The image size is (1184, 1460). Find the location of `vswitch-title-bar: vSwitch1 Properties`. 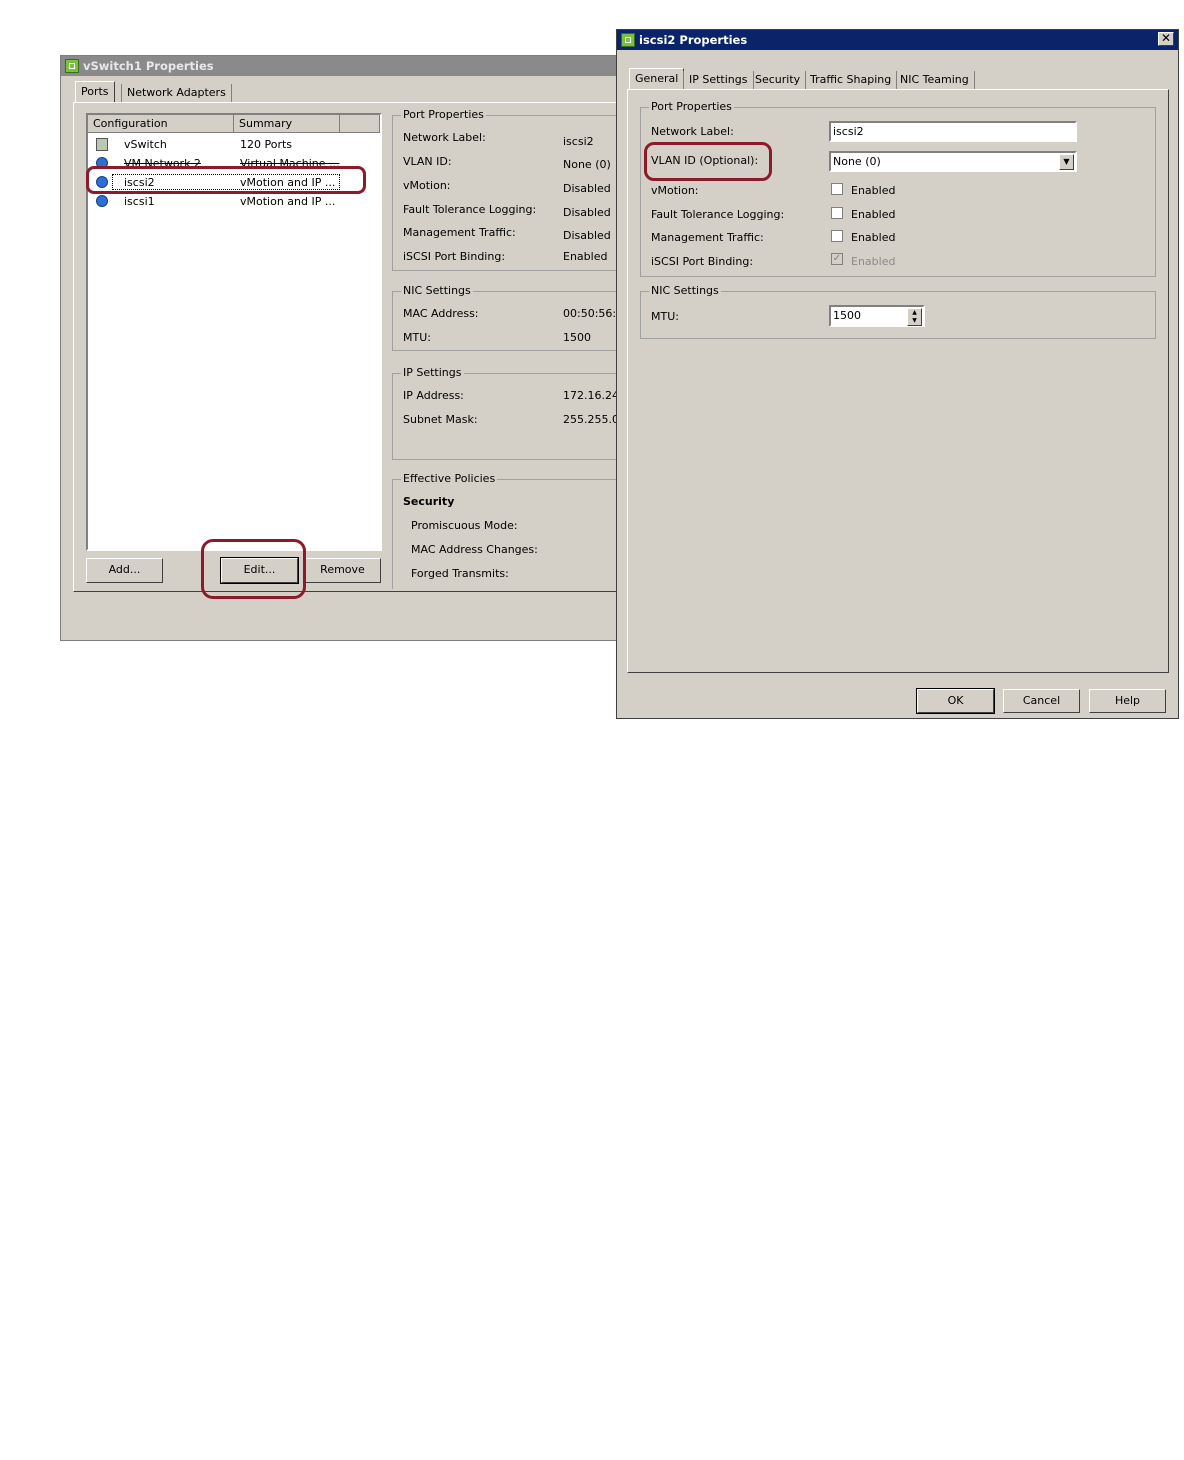

vswitch-title-bar: vSwitch1 Properties is located at coordinates (340, 66).